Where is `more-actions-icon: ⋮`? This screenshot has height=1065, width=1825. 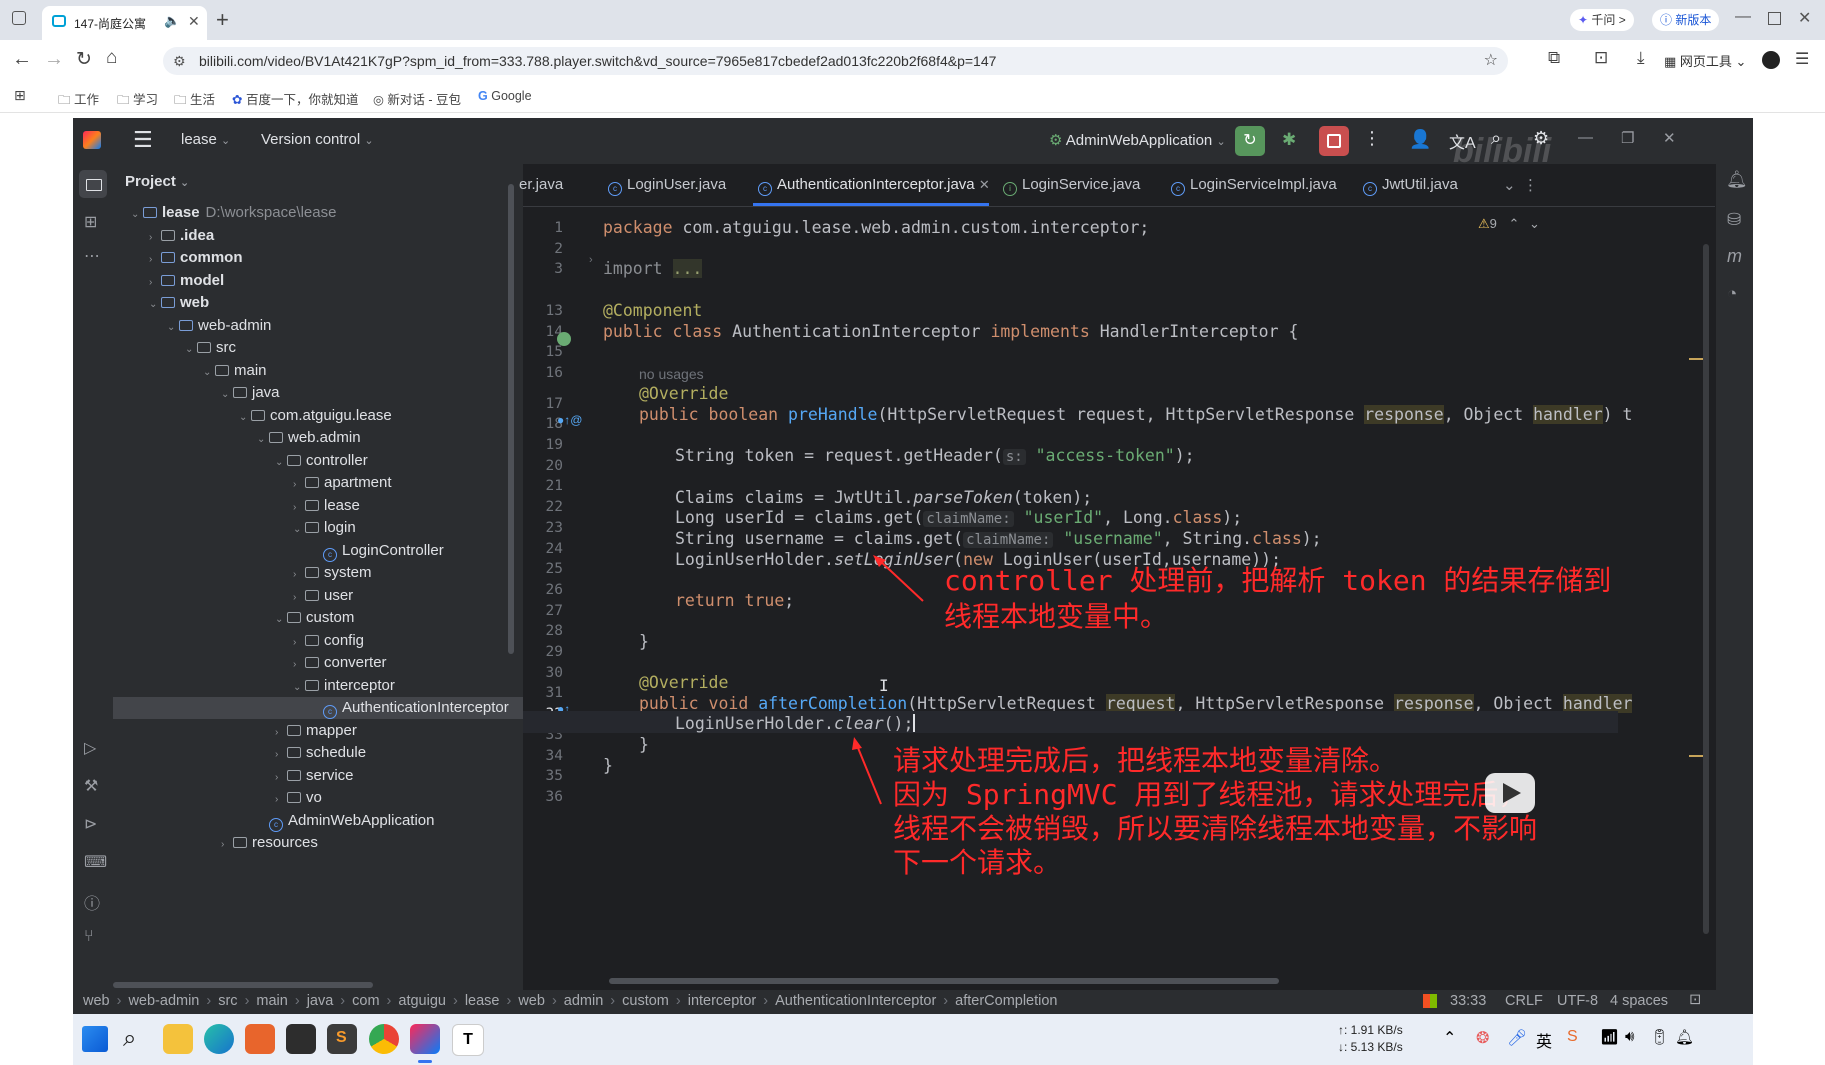 more-actions-icon: ⋮ is located at coordinates (1372, 138).